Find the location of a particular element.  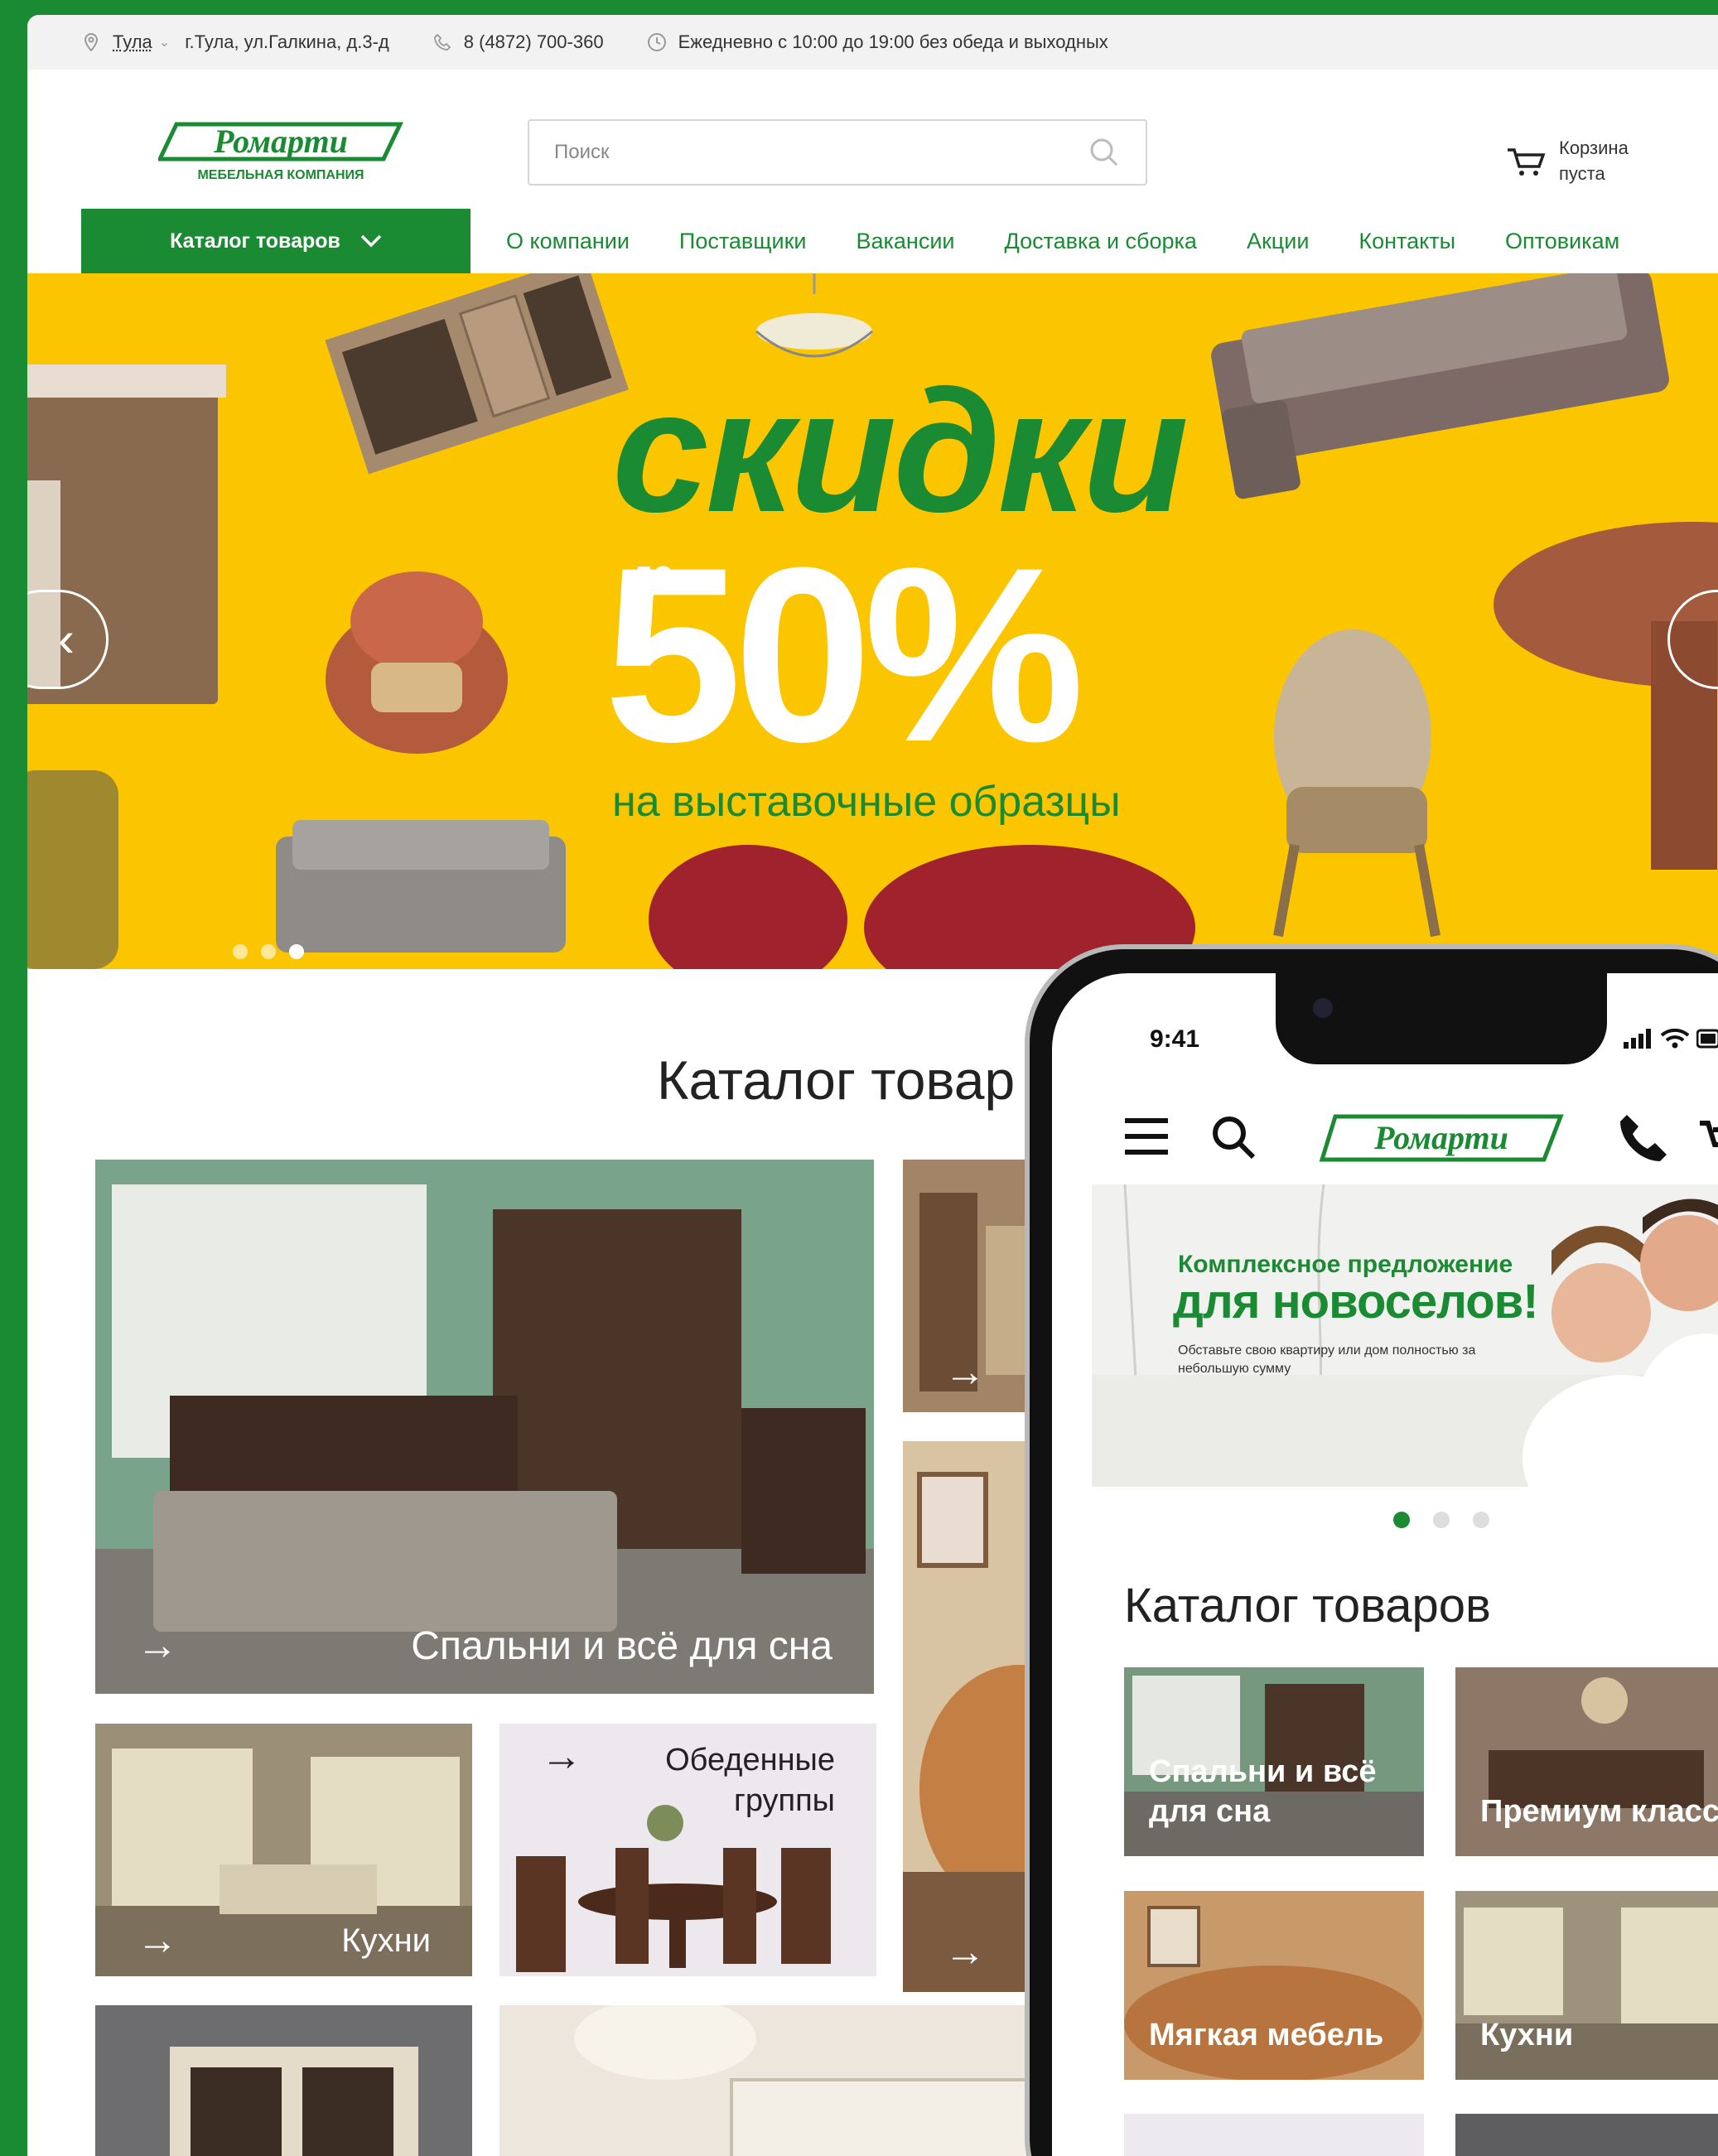

site-header: Ромарти МЕБЕЛЬНАЯ КОМПАНИЯ Корзина пуста is located at coordinates (872, 139).